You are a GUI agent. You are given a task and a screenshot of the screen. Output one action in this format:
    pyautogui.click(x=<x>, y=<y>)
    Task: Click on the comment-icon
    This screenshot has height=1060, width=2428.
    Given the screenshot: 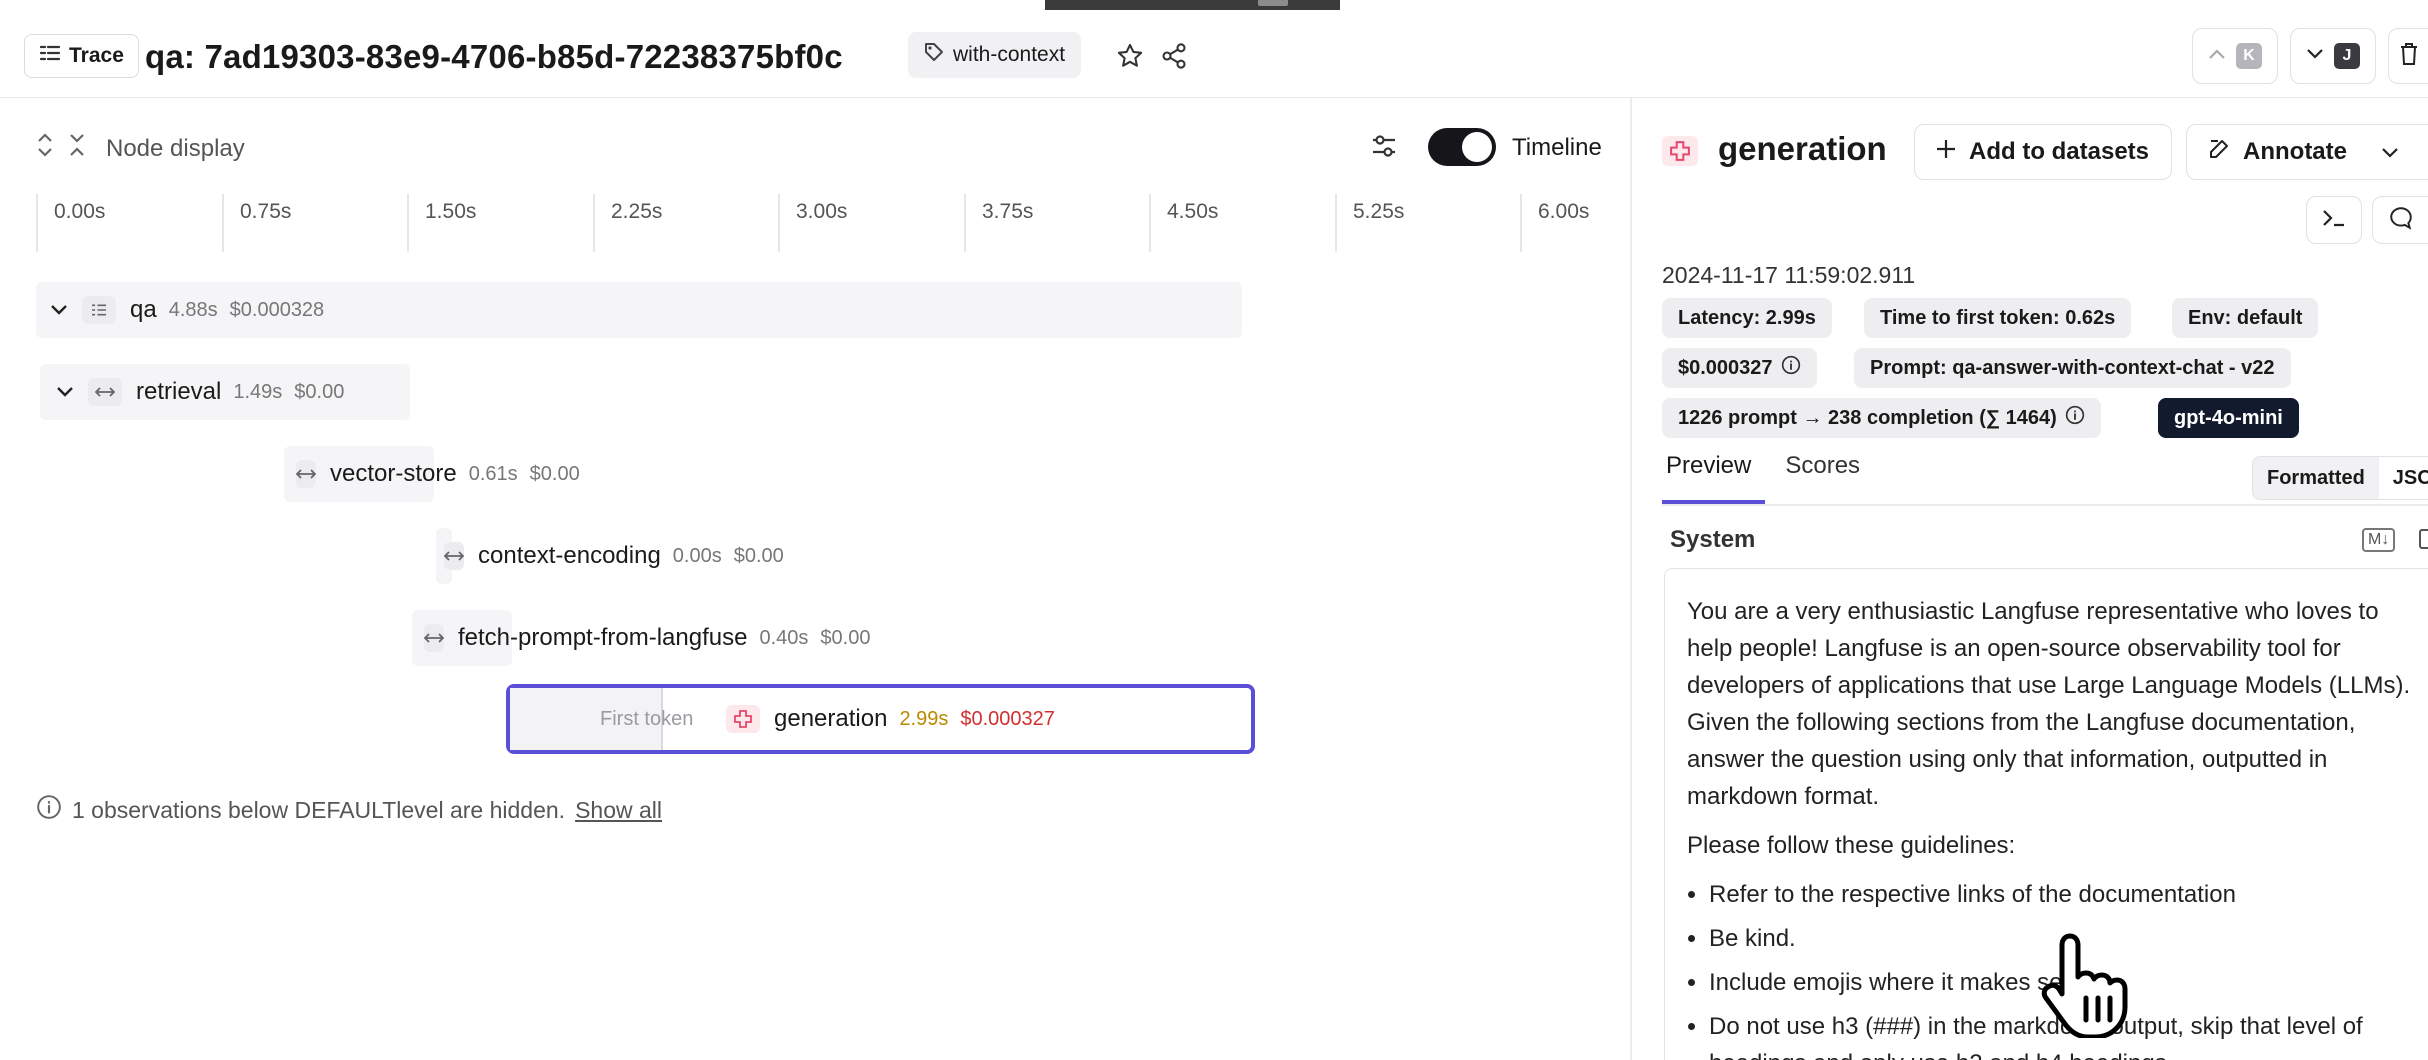 What is the action you would take?
    pyautogui.click(x=2401, y=220)
    